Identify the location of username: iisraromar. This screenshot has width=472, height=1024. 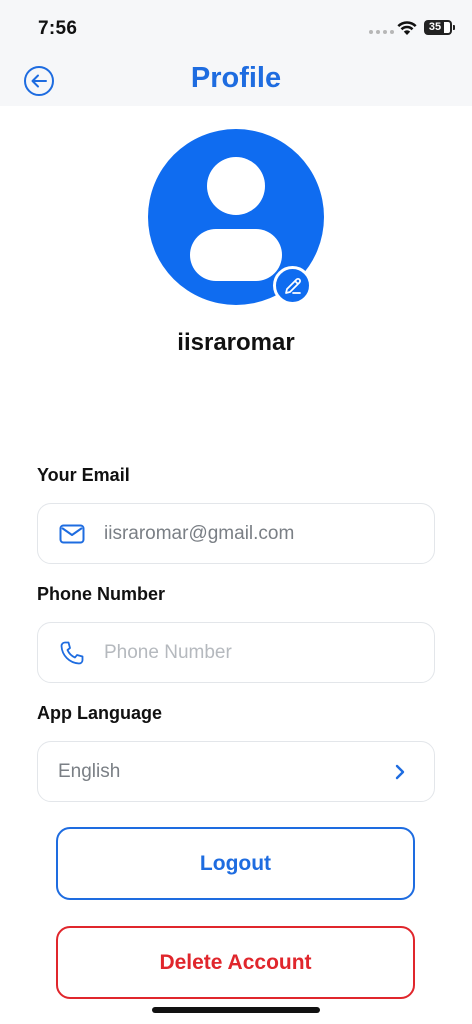
(236, 342).